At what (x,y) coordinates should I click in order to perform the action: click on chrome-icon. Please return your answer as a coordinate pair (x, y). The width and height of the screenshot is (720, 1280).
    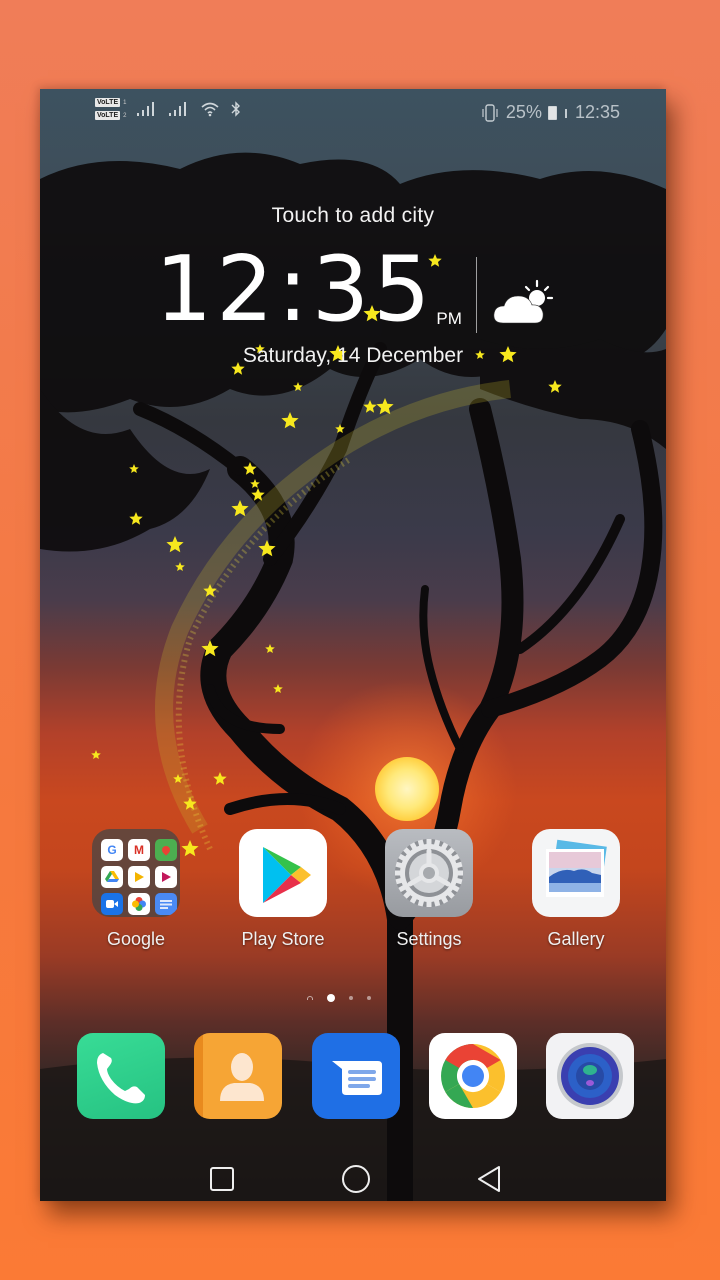
    Looking at the image, I should click on (473, 1076).